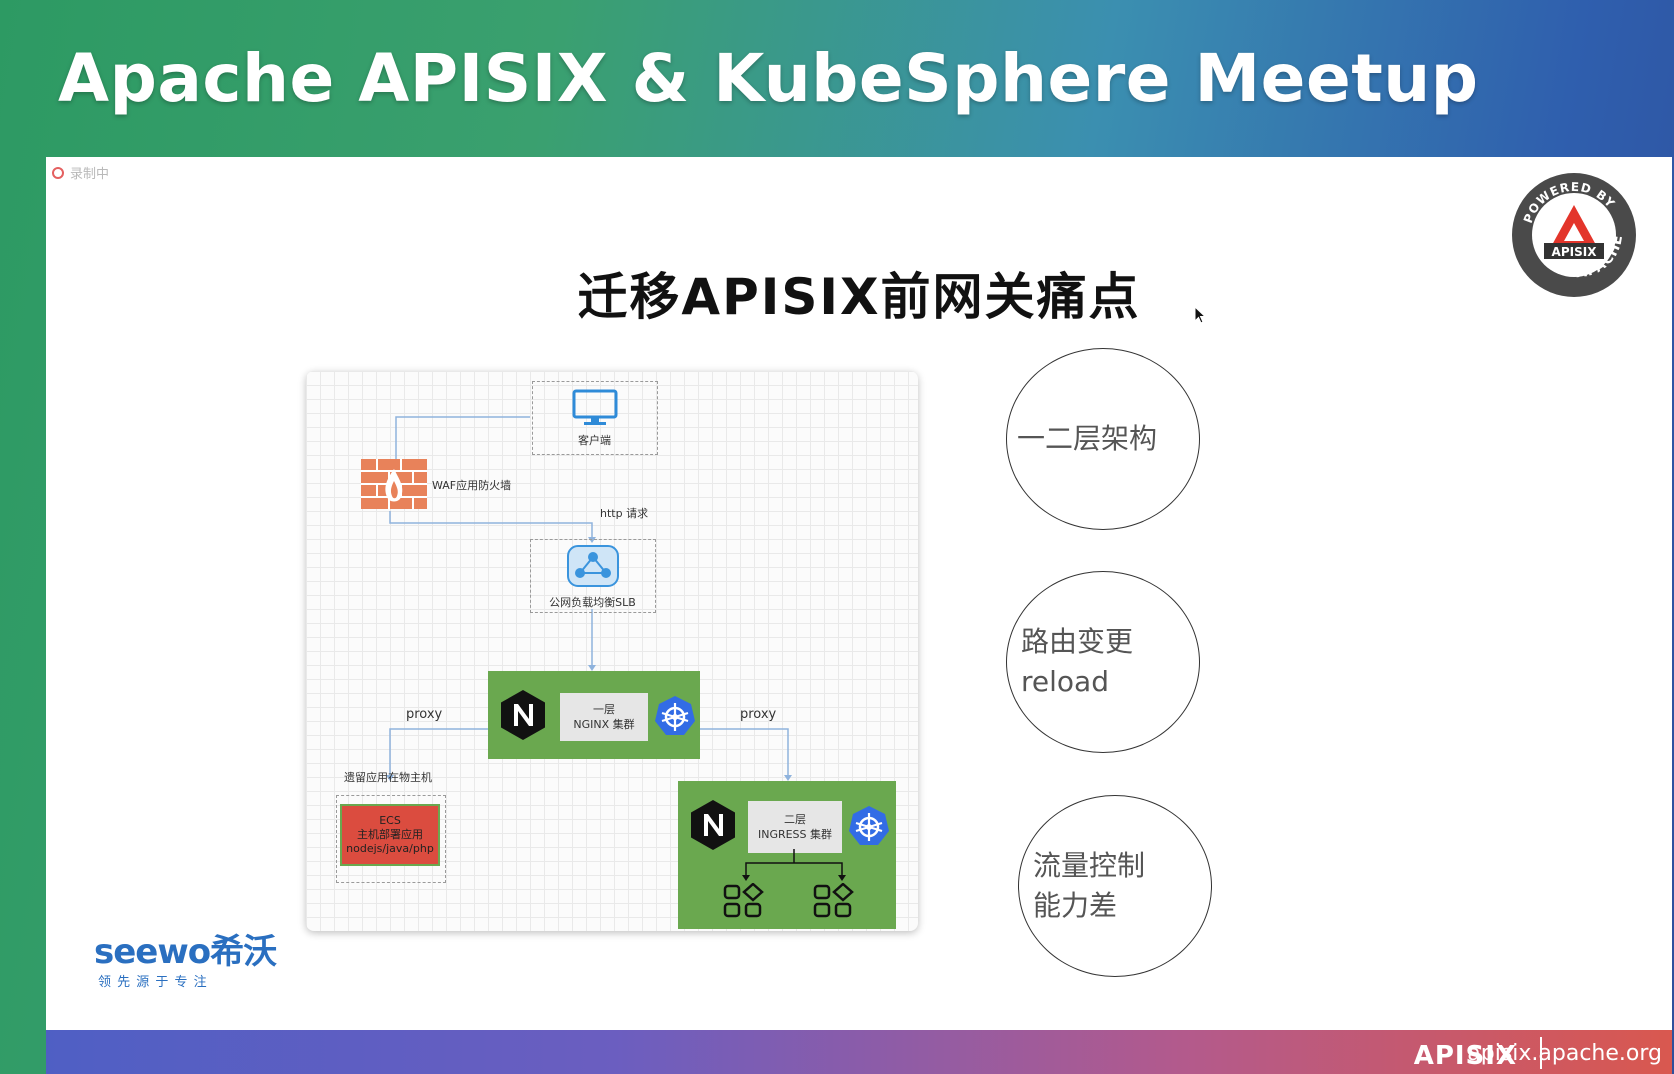  What do you see at coordinates (1077, 641) in the screenshot?
I see `pain-point-line1: 路由变更` at bounding box center [1077, 641].